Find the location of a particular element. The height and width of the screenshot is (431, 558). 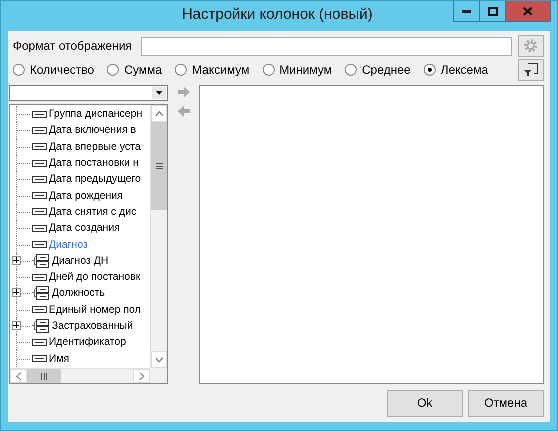

tree-item: Имя is located at coordinates (80, 358).